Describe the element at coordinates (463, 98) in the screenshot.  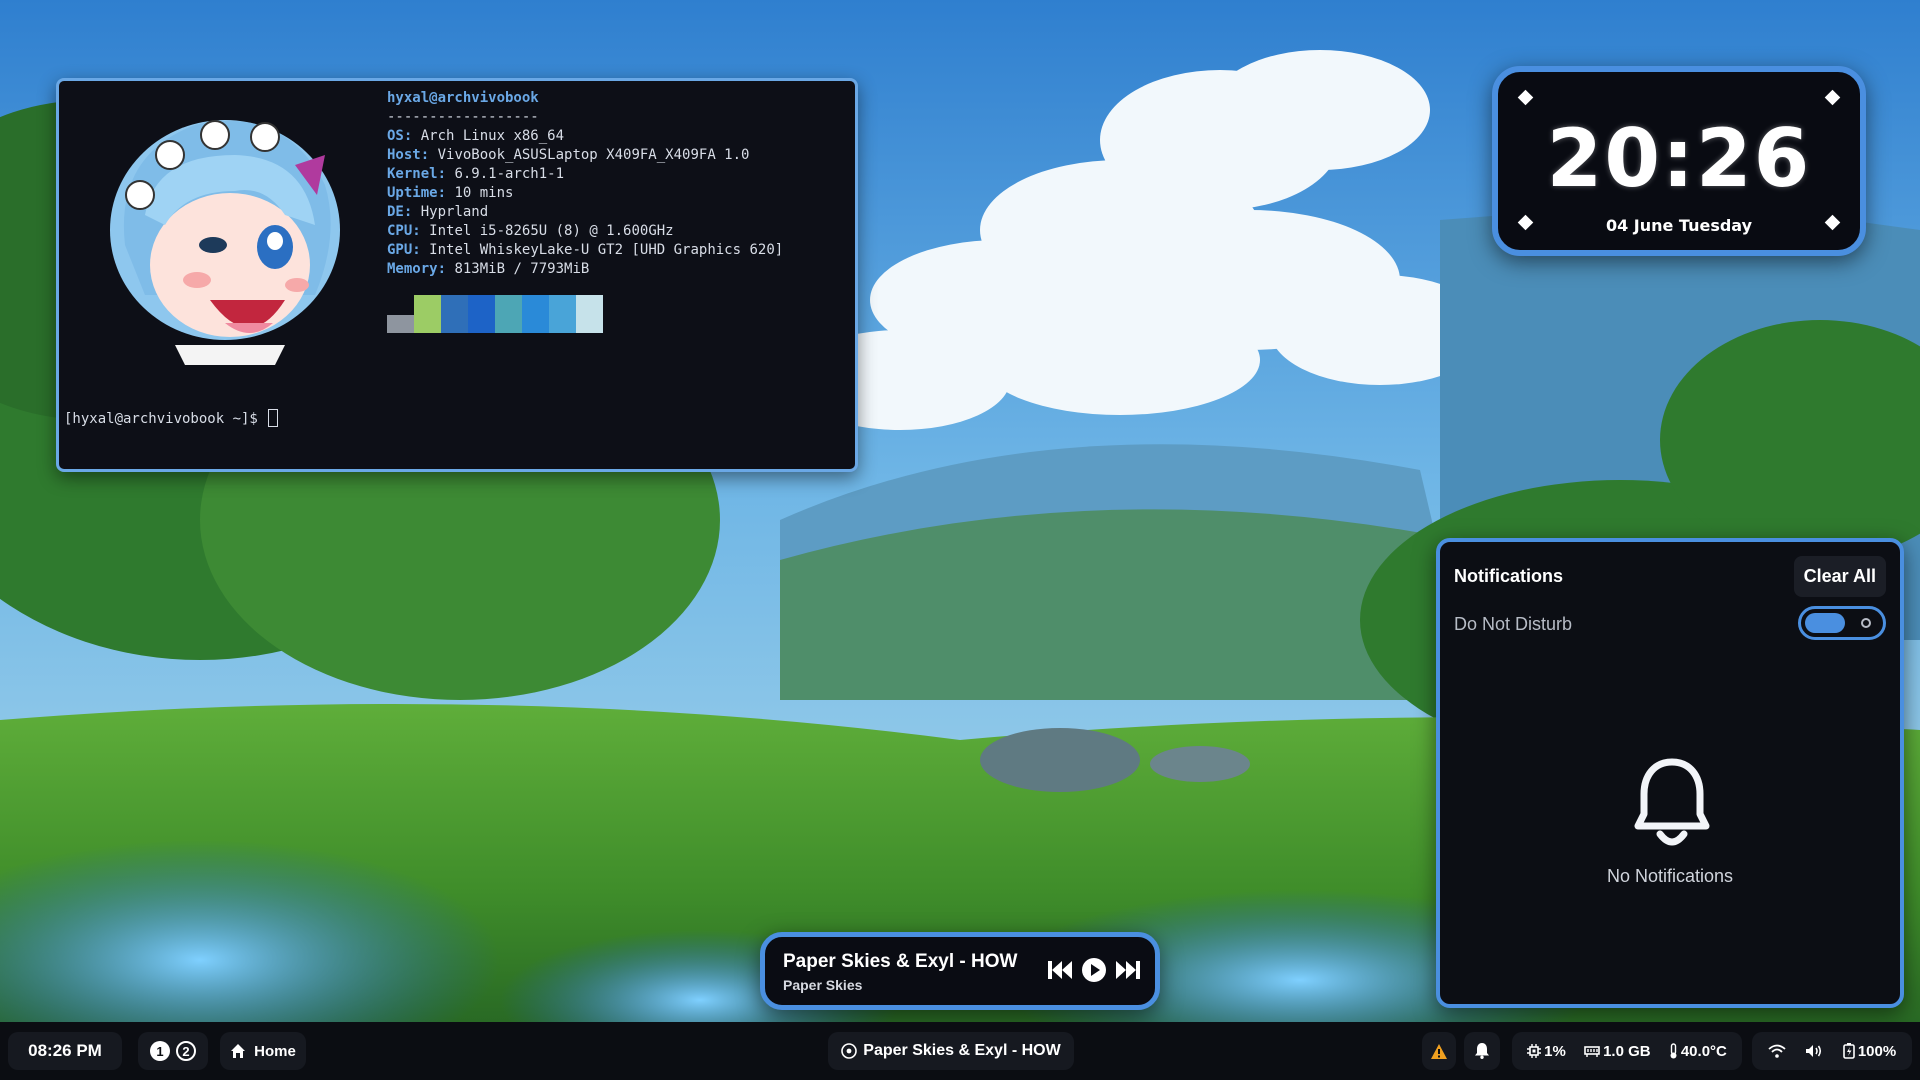
I see `fetch-user-host: hyxal@archvivobook` at that location.